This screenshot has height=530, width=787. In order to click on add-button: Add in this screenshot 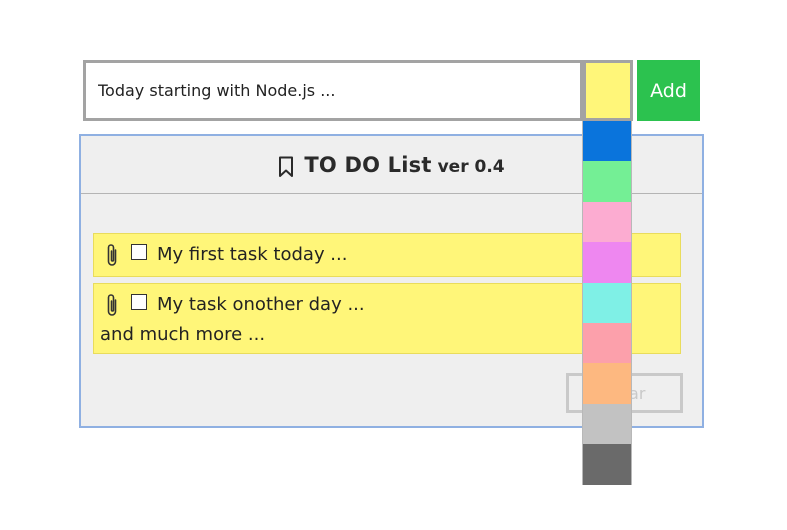, I will do `click(668, 90)`.